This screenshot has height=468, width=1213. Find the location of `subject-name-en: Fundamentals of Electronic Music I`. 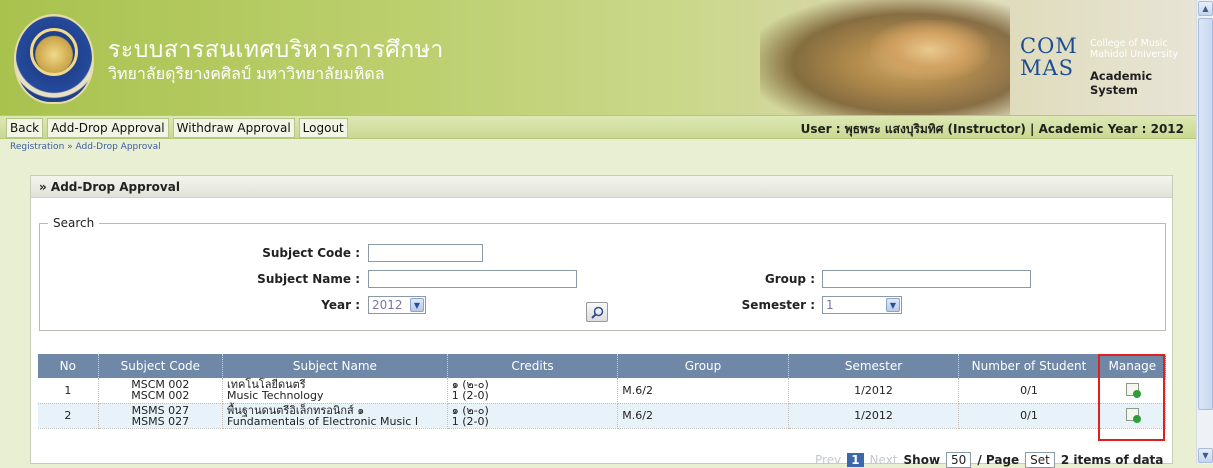

subject-name-en: Fundamentals of Electronic Music I is located at coordinates (323, 421).